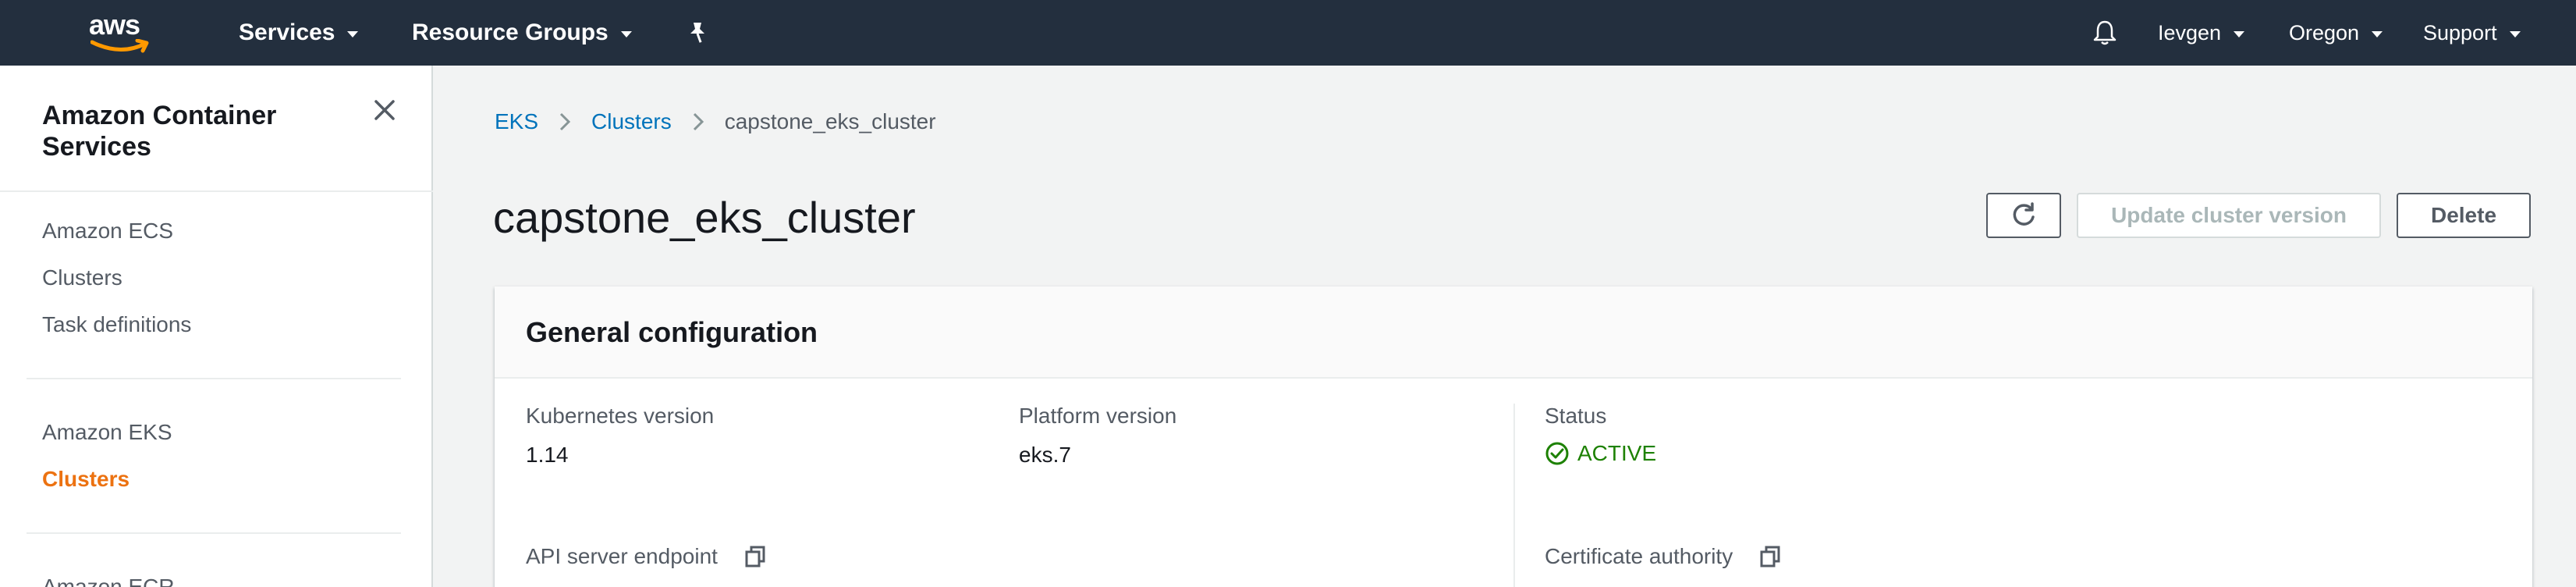 Image resolution: width=2576 pixels, height=587 pixels. I want to click on sidebar-header-amazon-eks: Amazon EKS, so click(107, 432).